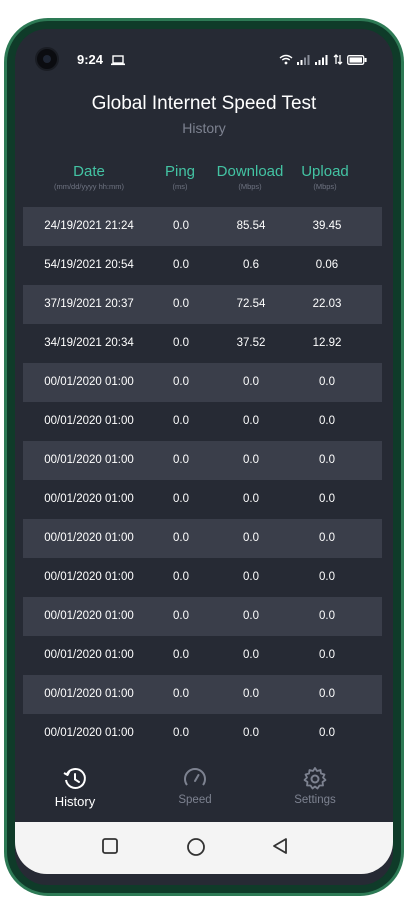 The image size is (408, 900). Describe the element at coordinates (88, 186) in the screenshot. I see `column-unit-date: (mm/dd/yyyy hh:mm)` at that location.